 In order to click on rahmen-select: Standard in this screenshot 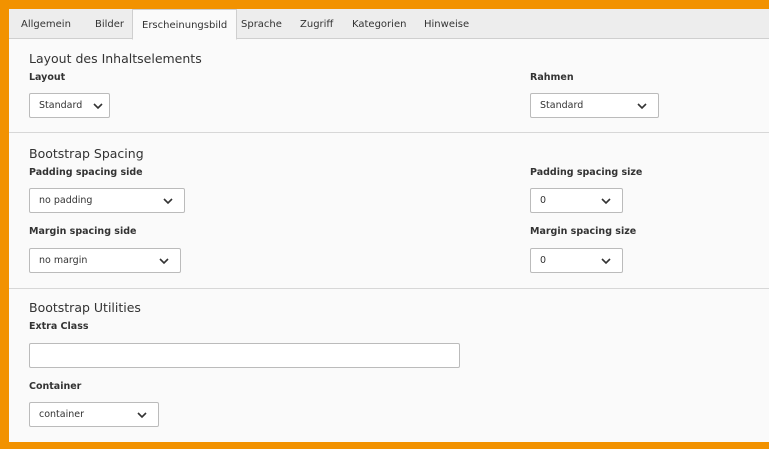, I will do `click(594, 105)`.